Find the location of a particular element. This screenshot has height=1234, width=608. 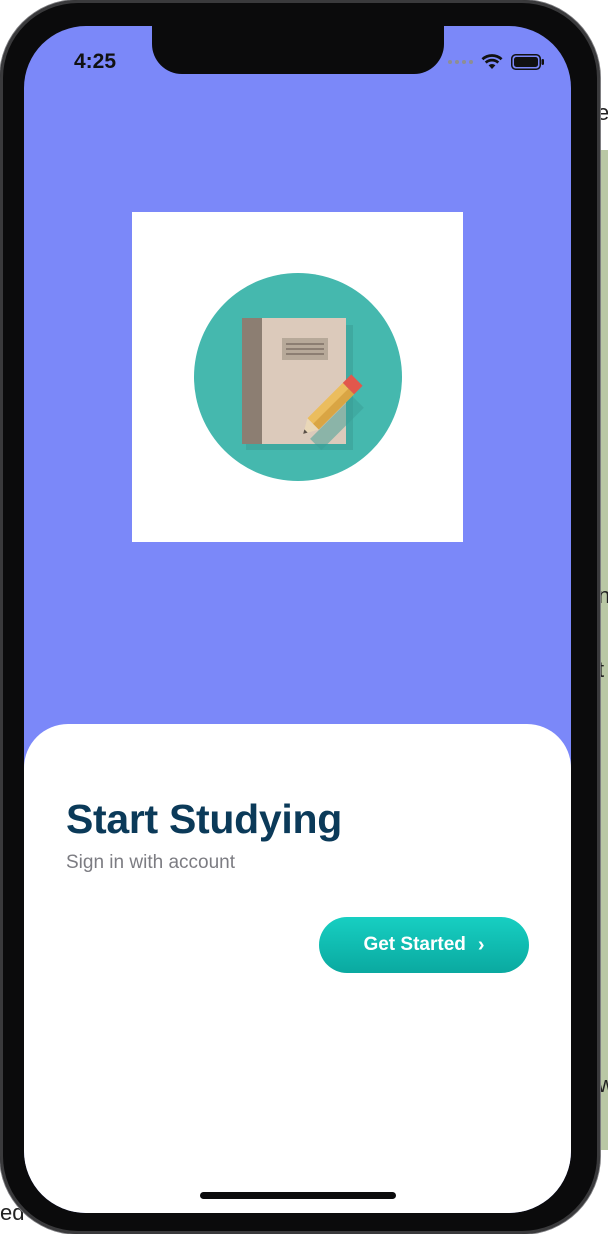

chevron-right-icon: › is located at coordinates (481, 945).